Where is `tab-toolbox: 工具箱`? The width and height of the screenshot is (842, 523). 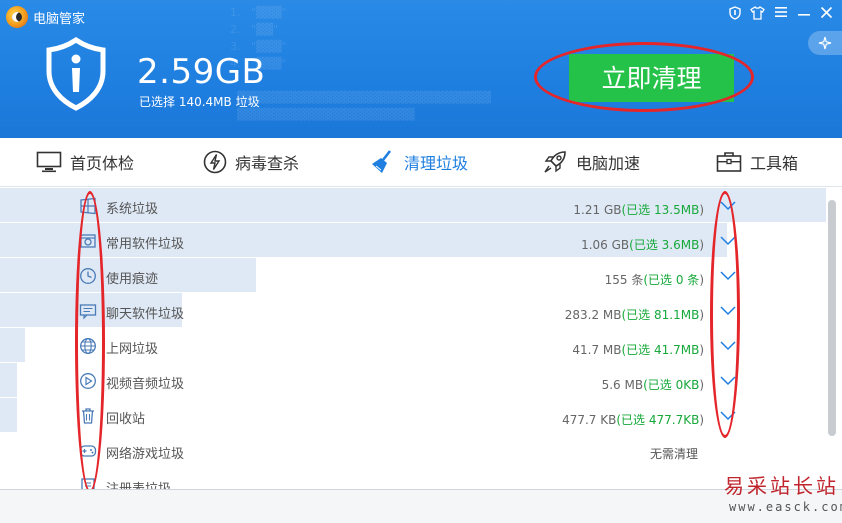
tab-toolbox: 工具箱 is located at coordinates (757, 162).